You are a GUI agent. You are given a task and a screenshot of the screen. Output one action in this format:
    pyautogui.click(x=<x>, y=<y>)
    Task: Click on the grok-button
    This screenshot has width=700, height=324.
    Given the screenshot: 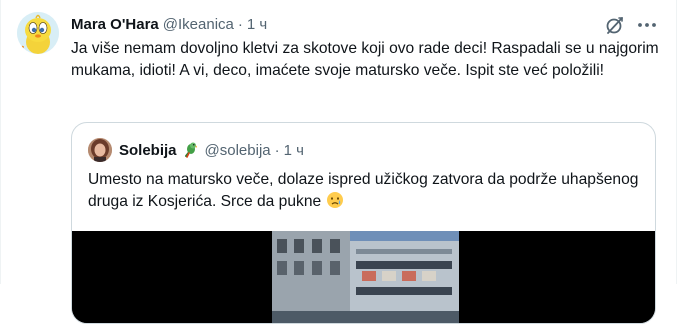 What is the action you would take?
    pyautogui.click(x=615, y=25)
    